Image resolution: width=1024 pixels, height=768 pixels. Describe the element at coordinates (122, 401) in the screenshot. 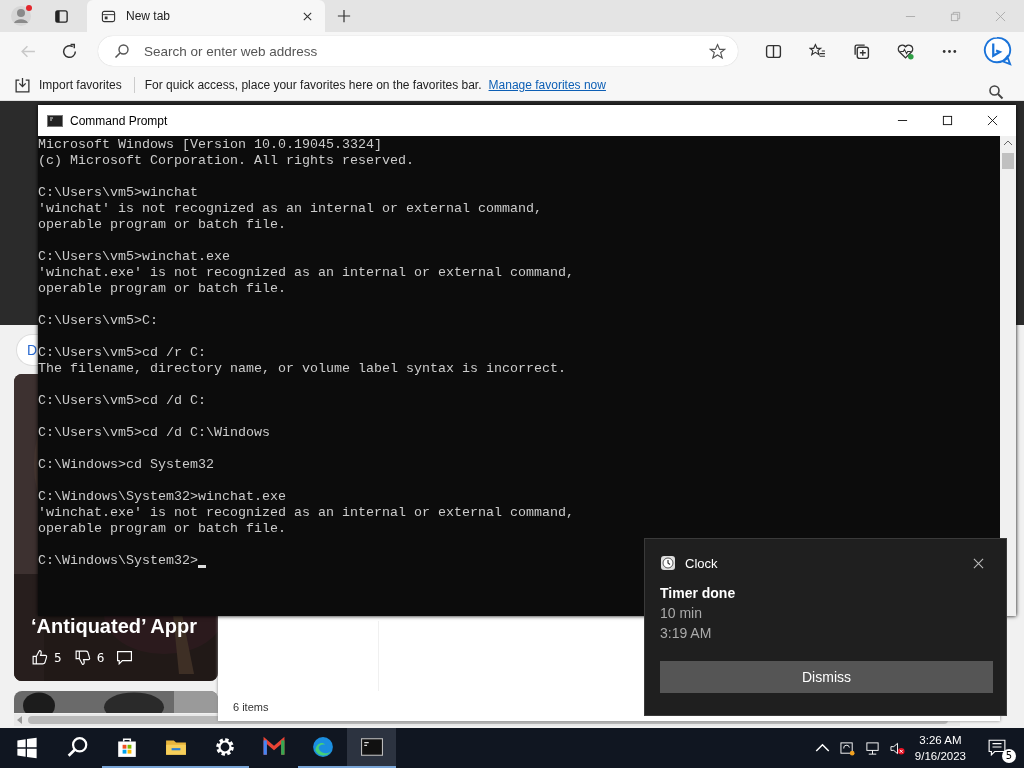

I see `console-line: C:\Users\vm5>cd /d C:` at that location.